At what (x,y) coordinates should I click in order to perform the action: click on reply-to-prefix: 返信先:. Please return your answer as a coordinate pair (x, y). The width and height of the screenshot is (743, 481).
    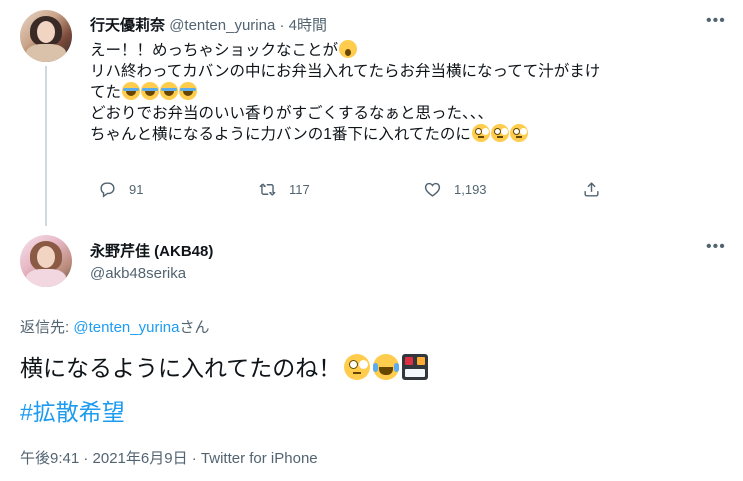
    Looking at the image, I should click on (47, 327).